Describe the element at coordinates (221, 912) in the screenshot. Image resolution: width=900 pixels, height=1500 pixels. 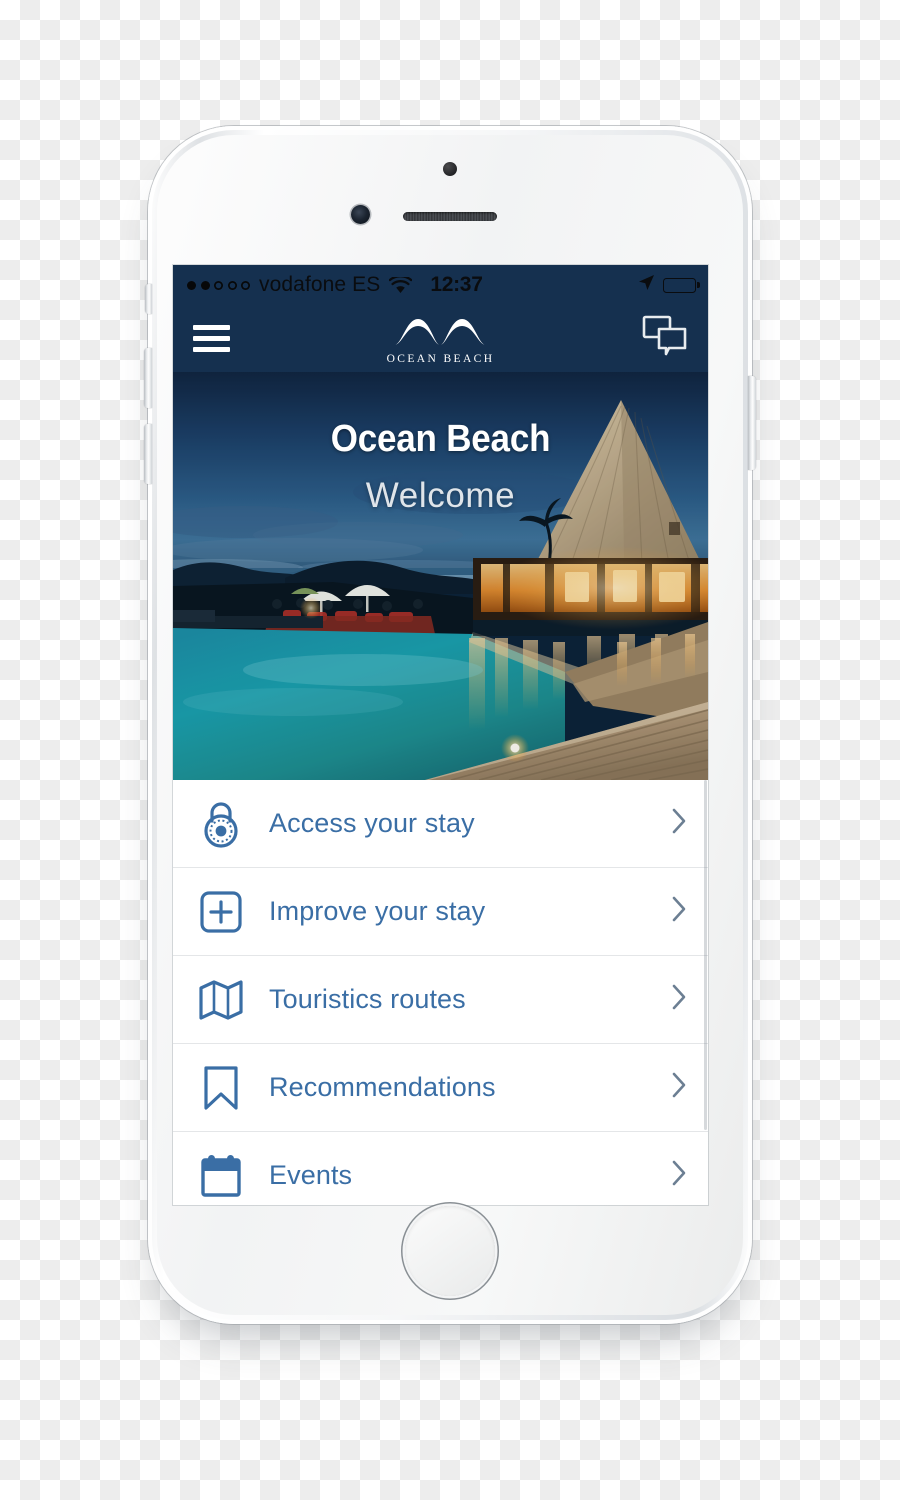
I see `plus-square-icon` at that location.